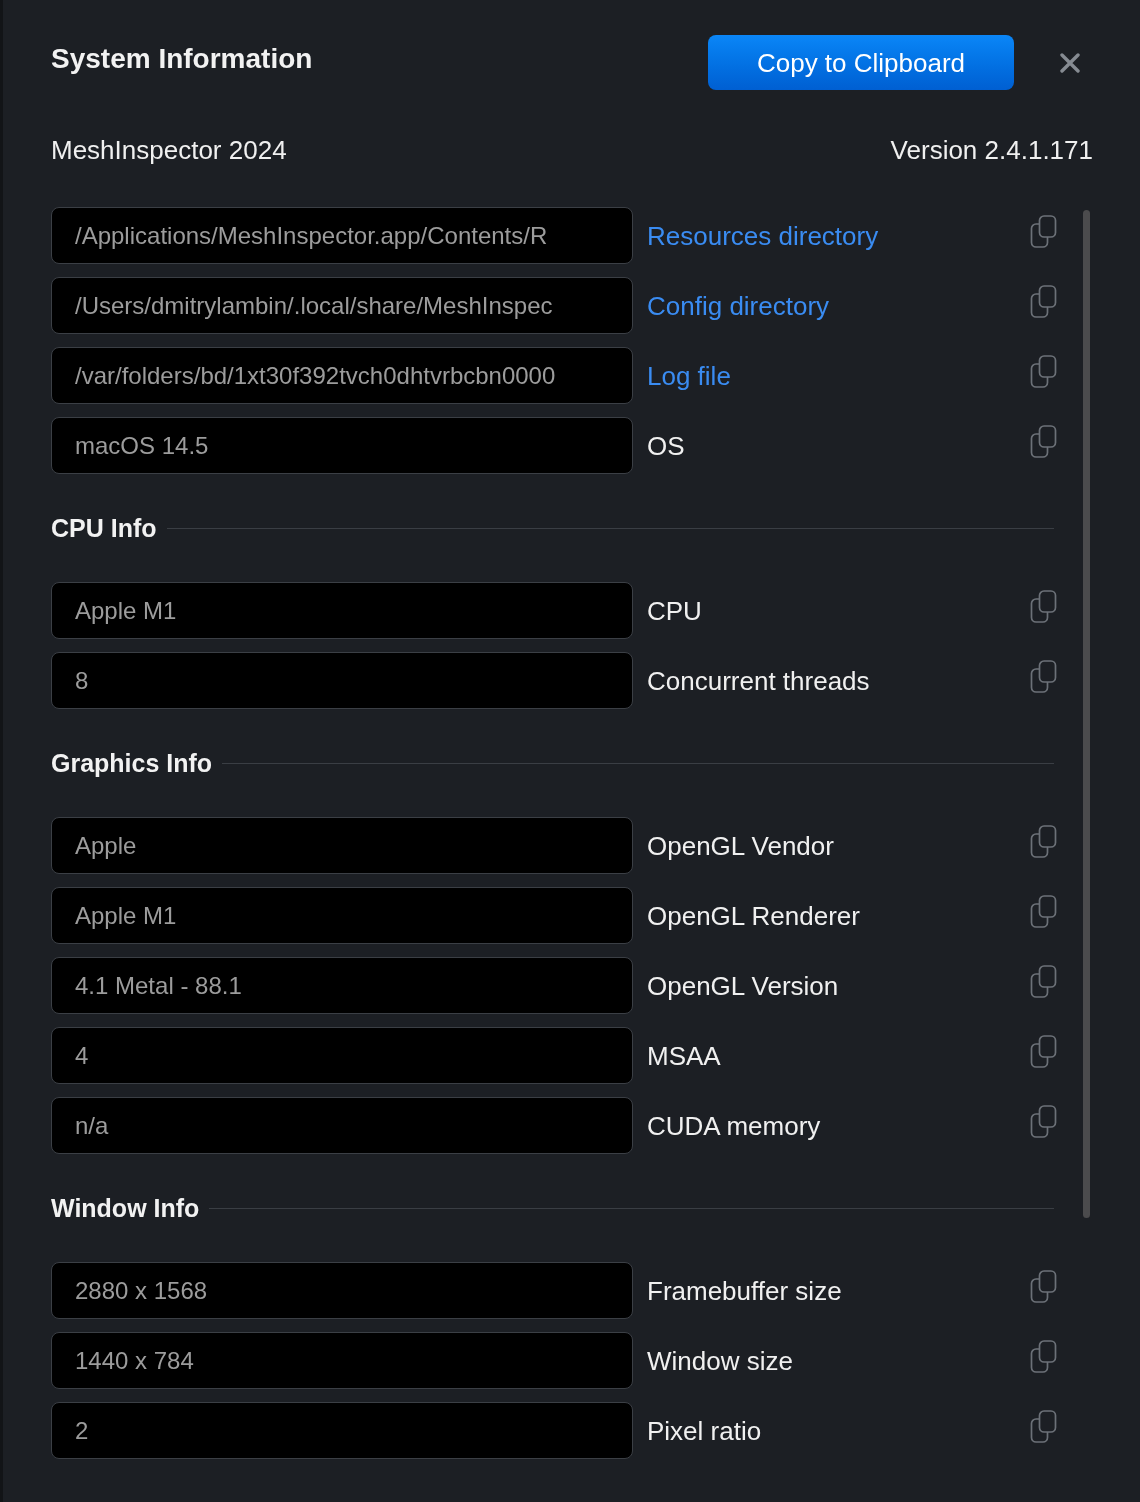 This screenshot has height=1502, width=1140. Describe the element at coordinates (674, 610) in the screenshot. I see `field-label: CPU` at that location.